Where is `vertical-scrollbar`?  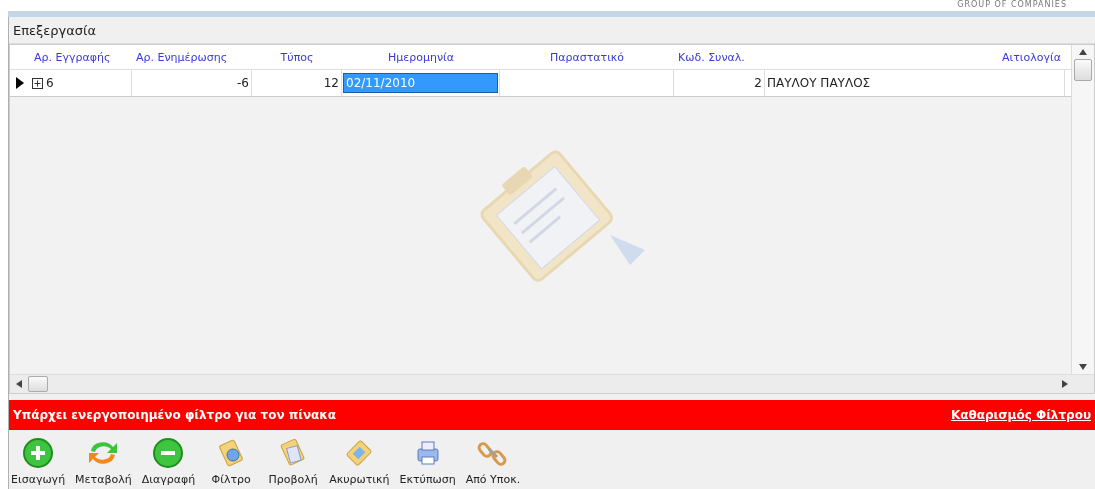
vertical-scrollbar is located at coordinates (1082, 209).